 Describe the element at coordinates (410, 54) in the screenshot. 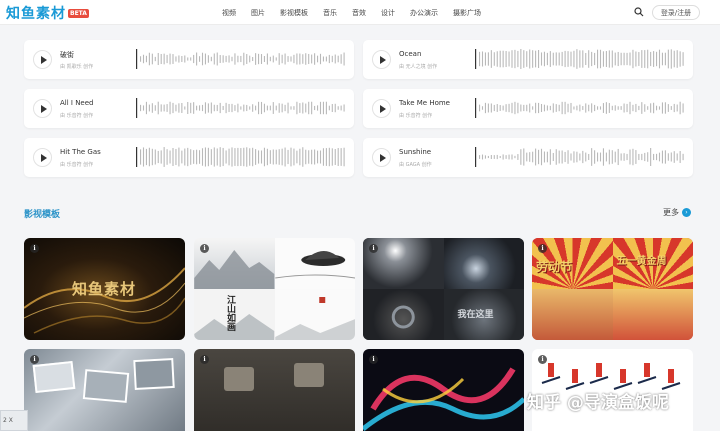

I see `track-title: Ocean` at that location.